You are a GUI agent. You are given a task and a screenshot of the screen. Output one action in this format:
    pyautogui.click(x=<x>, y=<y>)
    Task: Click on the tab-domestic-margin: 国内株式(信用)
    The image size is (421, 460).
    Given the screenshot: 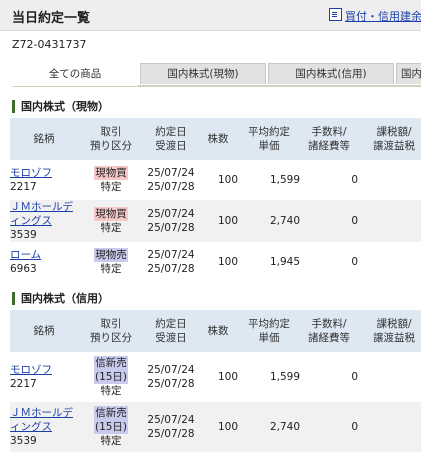 What is the action you would take?
    pyautogui.click(x=331, y=73)
    